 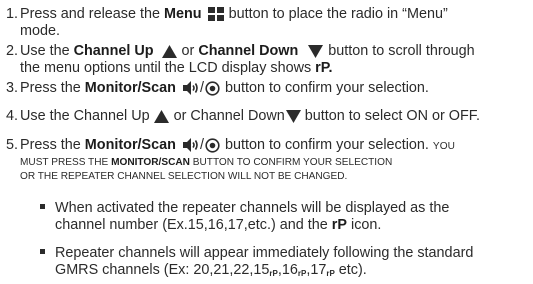 I want to click on step-number: 5., so click(x=12, y=145).